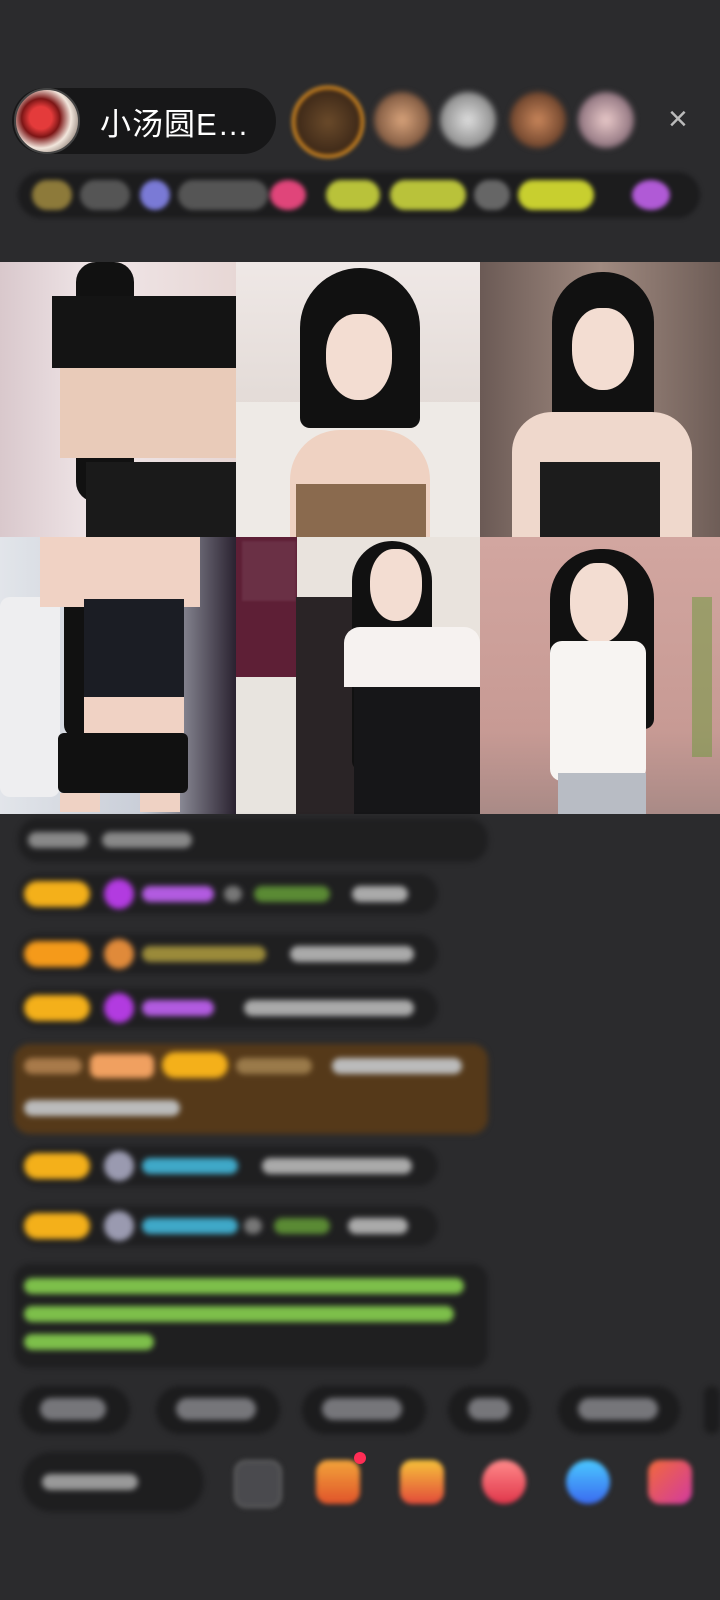  I want to click on share-icon, so click(588, 1482).